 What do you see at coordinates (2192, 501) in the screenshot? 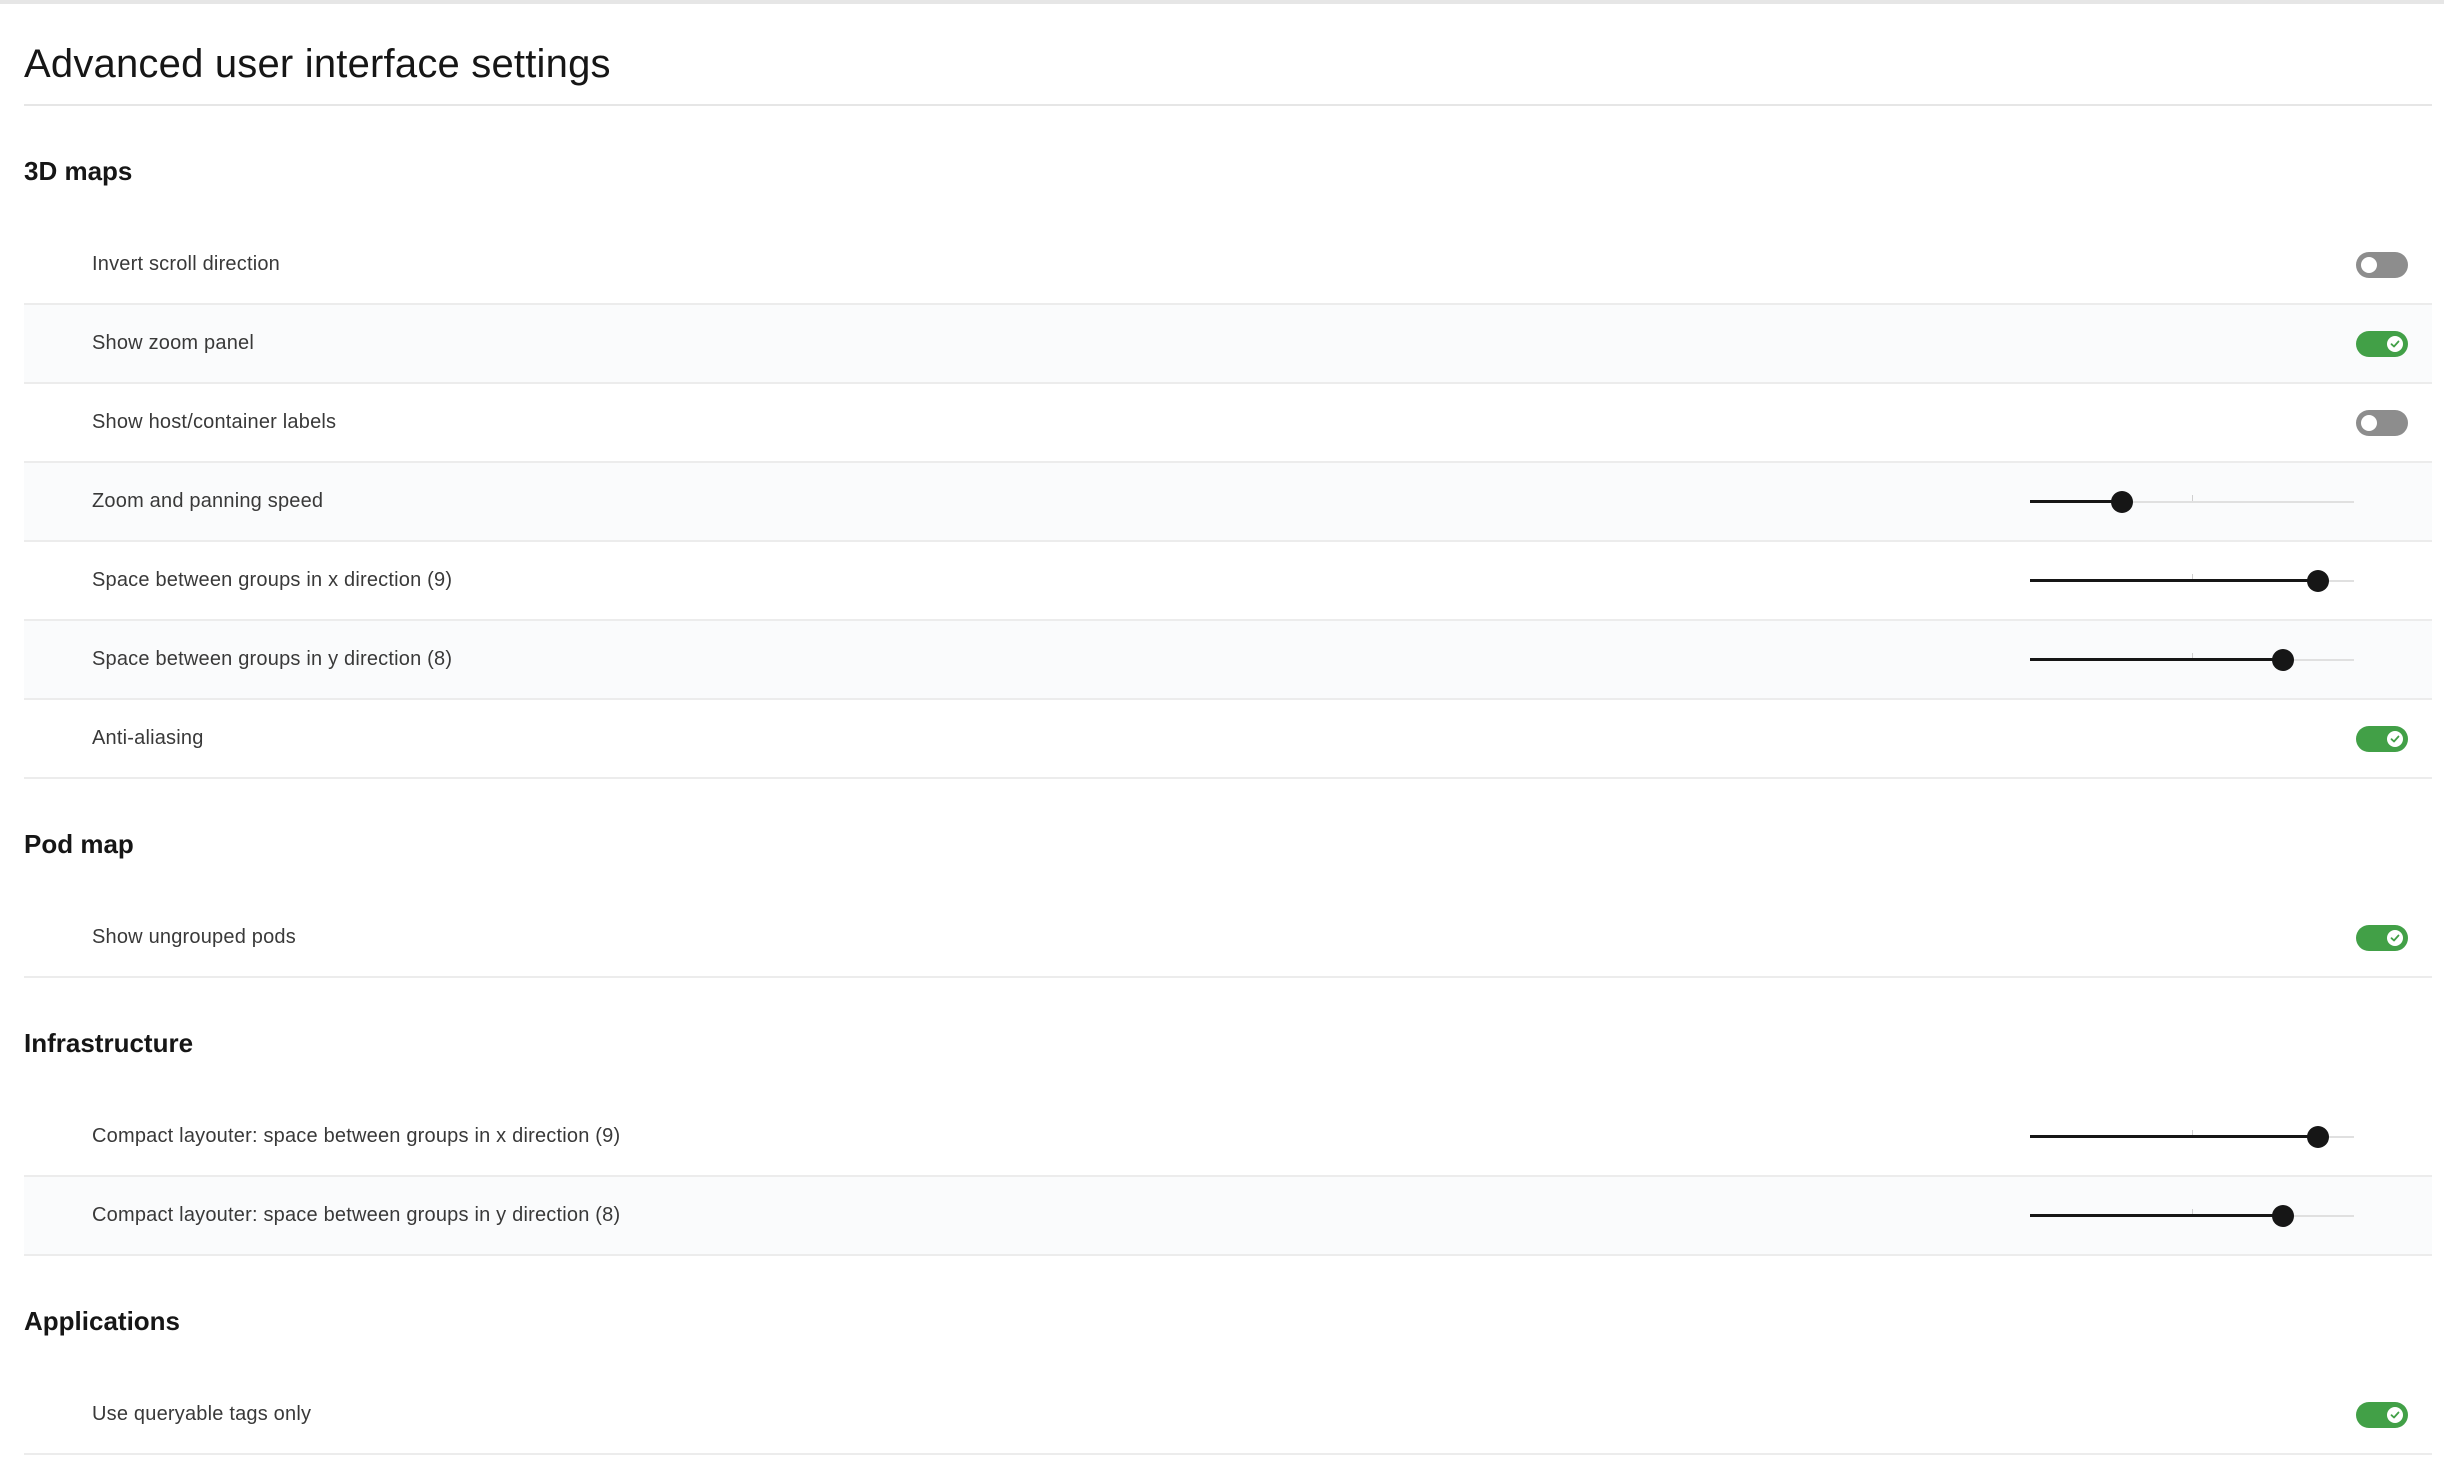
I see `zoom-speed-slider` at bounding box center [2192, 501].